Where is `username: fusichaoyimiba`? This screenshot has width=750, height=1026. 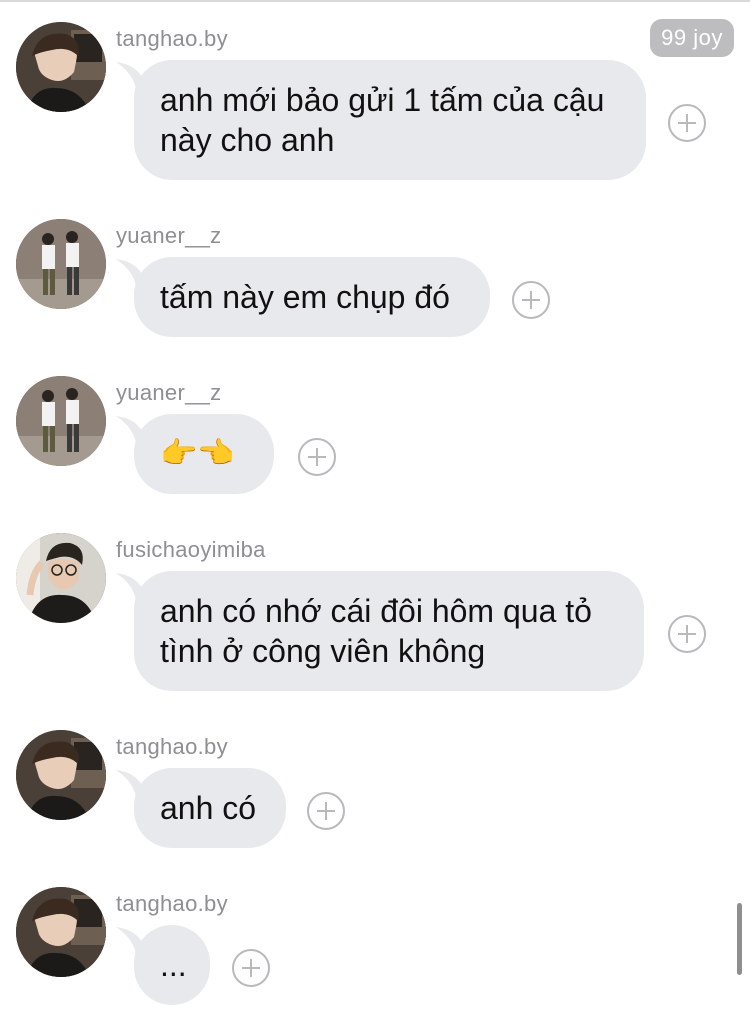
username: fusichaoyimiba is located at coordinates (191, 550).